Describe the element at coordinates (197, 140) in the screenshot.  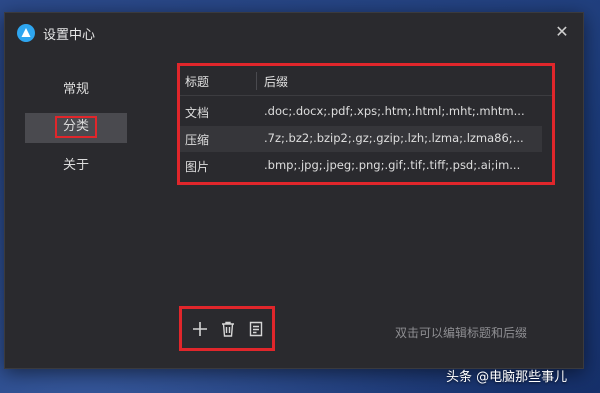
I see `row-title: 压缩` at that location.